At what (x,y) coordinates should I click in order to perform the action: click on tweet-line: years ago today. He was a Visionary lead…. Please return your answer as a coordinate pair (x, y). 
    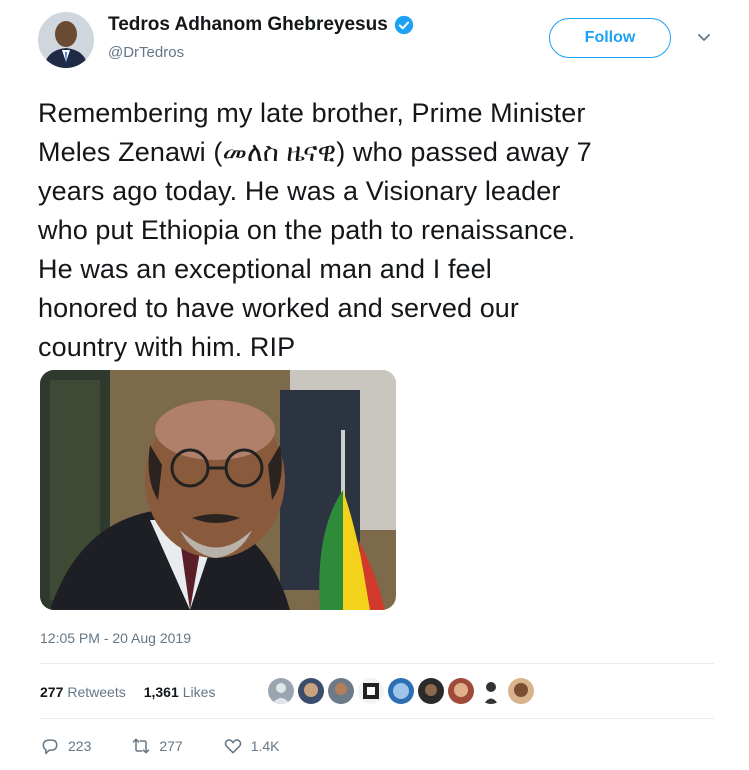
    Looking at the image, I should click on (299, 191).